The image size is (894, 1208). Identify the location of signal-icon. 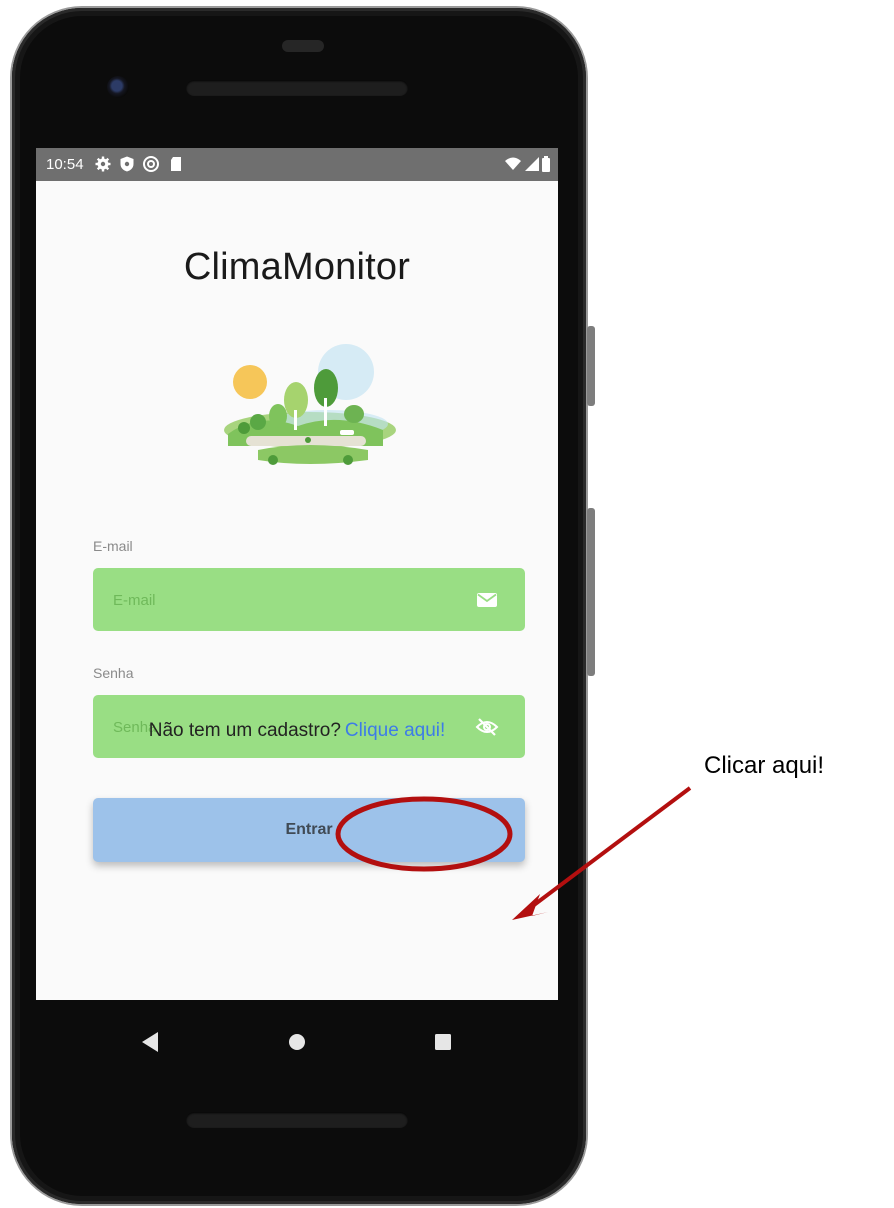
(532, 164).